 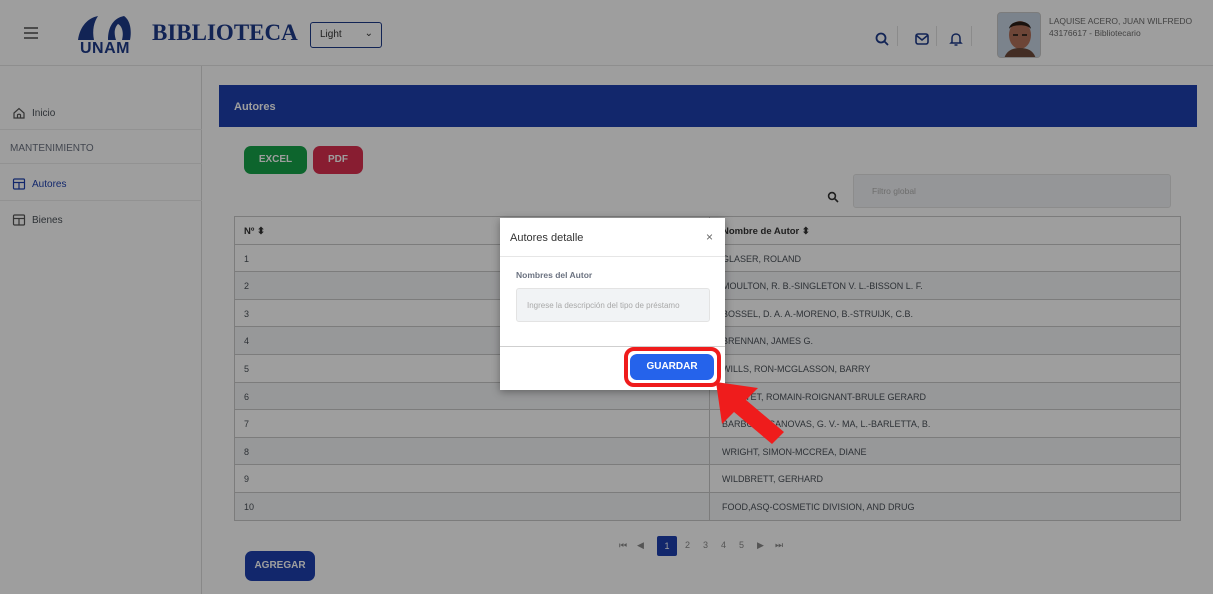 I want to click on dialog-title: Autores detalle, so click(x=547, y=238).